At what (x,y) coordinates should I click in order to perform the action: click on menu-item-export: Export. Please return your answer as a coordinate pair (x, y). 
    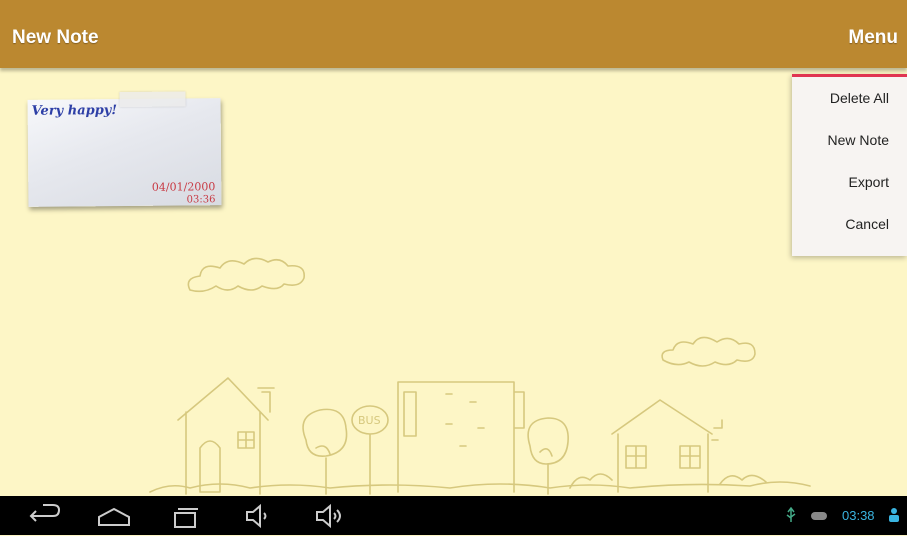
    Looking at the image, I should click on (849, 182).